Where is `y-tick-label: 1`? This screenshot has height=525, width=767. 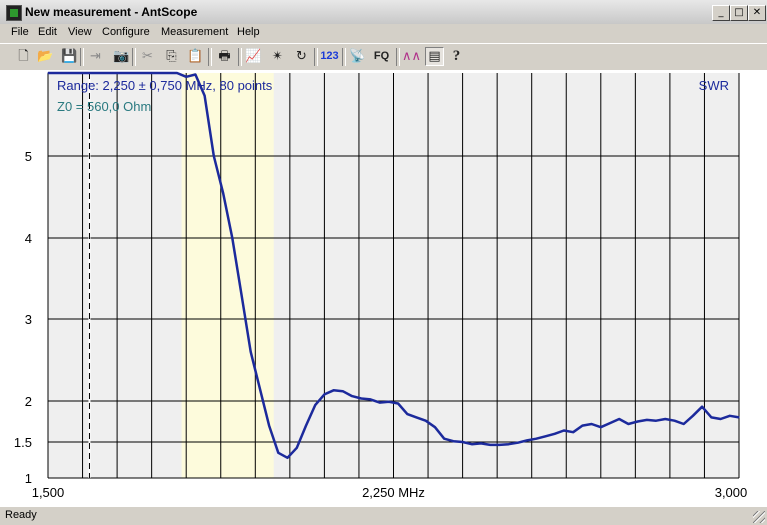 y-tick-label: 1 is located at coordinates (28, 478).